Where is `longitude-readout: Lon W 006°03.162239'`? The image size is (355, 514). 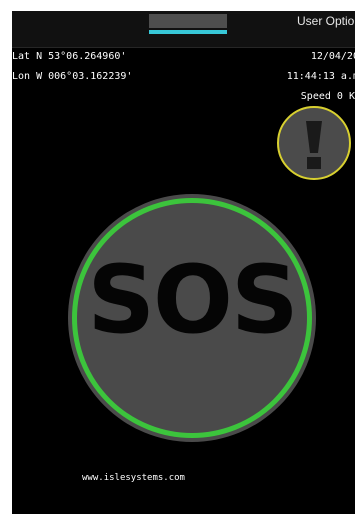
longitude-readout: Lon W 006°03.162239' is located at coordinates (72, 76).